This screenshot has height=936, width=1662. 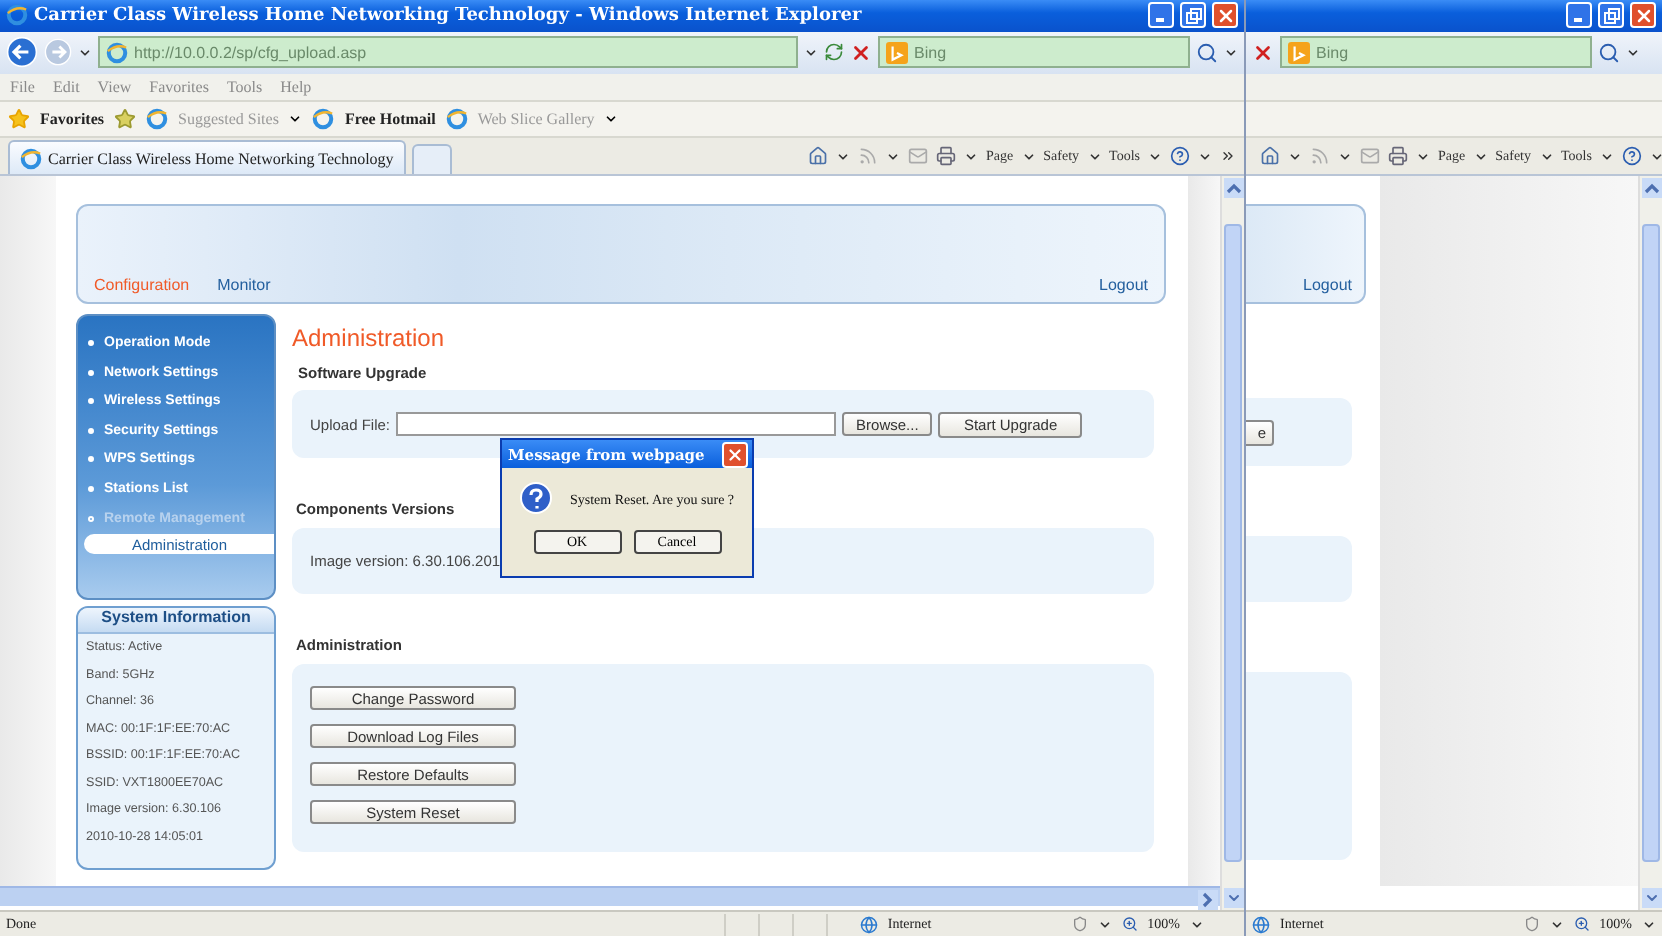 What do you see at coordinates (19, 118) in the screenshot?
I see `favorites-star-icon` at bounding box center [19, 118].